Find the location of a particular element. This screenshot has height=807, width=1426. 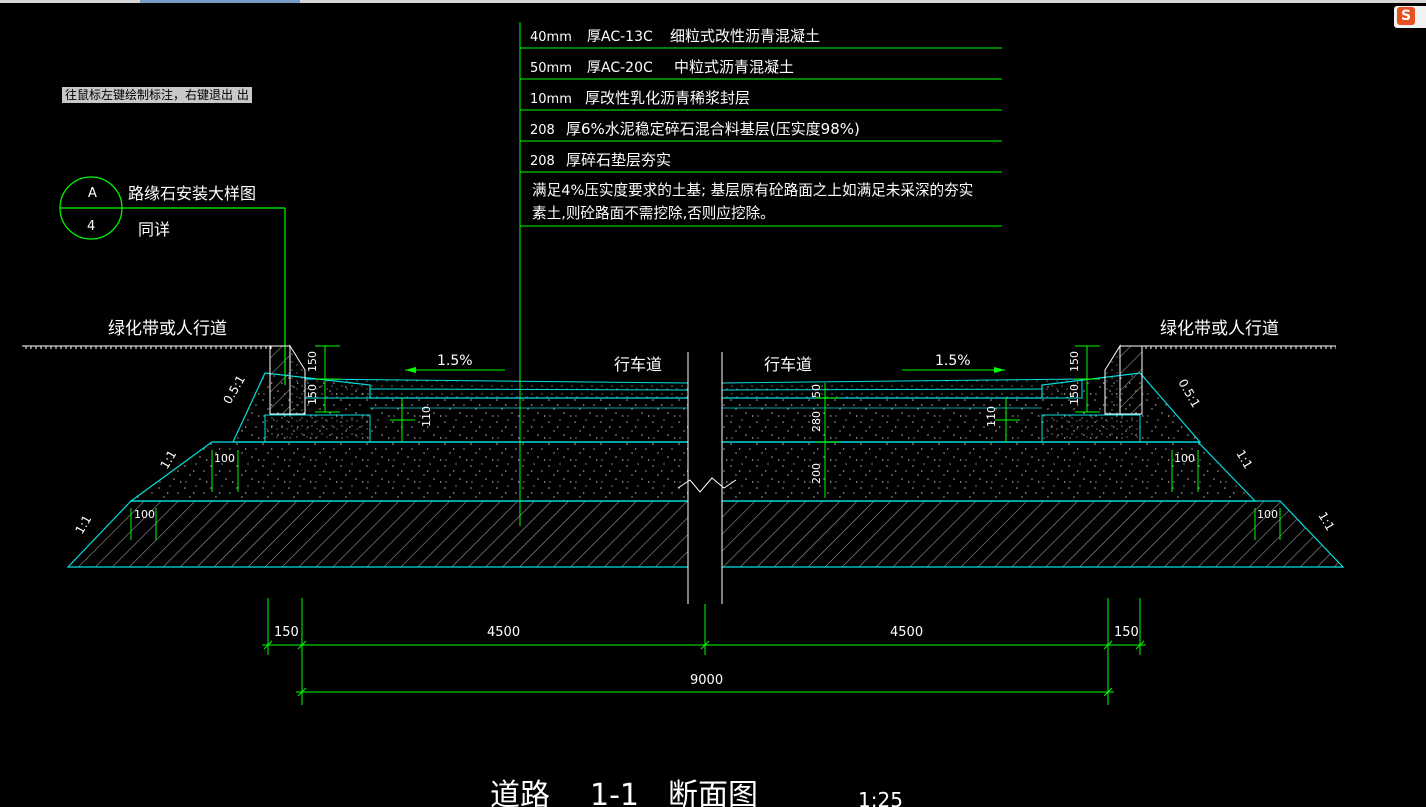

lane-label-left: 行车道 is located at coordinates (638, 364).